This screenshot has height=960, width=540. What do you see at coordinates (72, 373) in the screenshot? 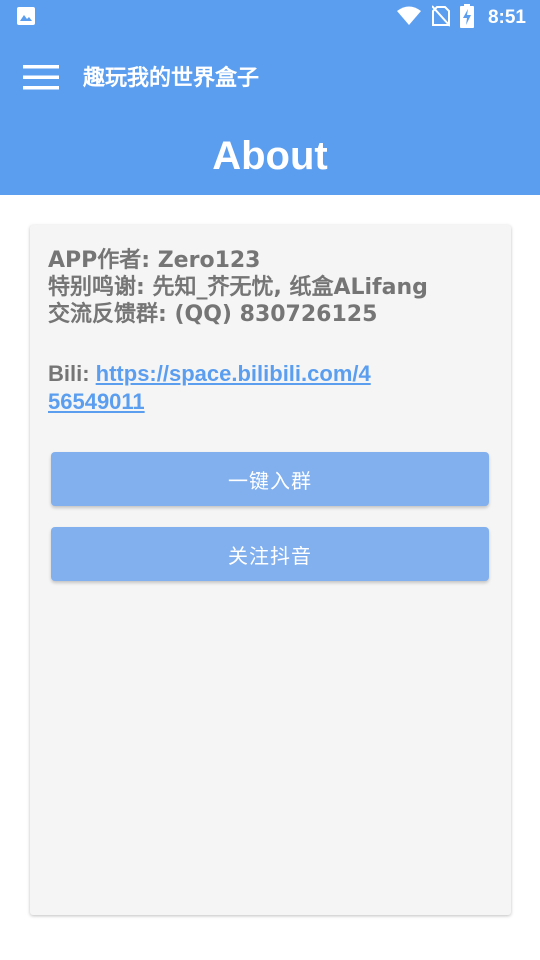
I see `bili-label: Bili:` at bounding box center [72, 373].